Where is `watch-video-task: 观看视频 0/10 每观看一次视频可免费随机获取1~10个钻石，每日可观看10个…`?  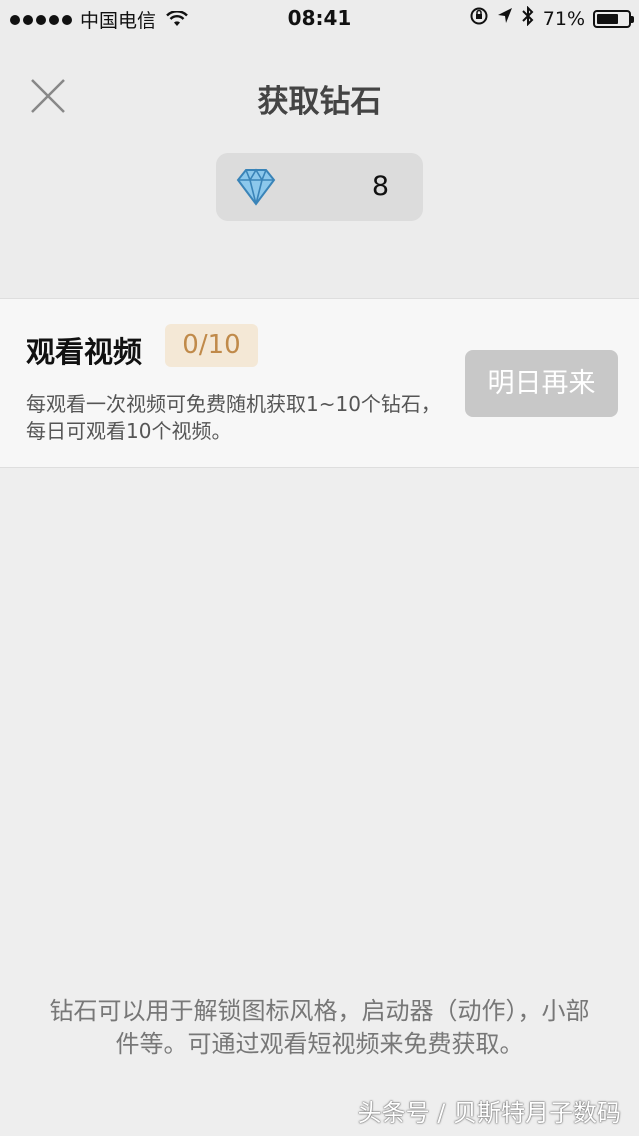
watch-video-task: 观看视频 0/10 每观看一次视频可免费随机获取1~10个钻石，每日可观看10个… is located at coordinates (319, 383).